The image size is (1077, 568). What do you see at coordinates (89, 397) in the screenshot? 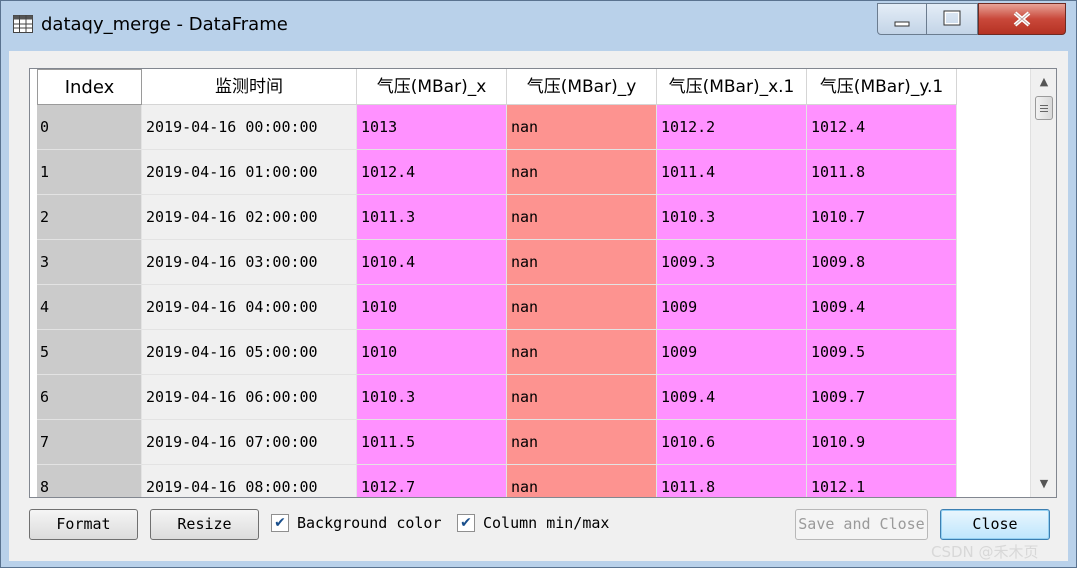
I see `index-cell: 6` at bounding box center [89, 397].